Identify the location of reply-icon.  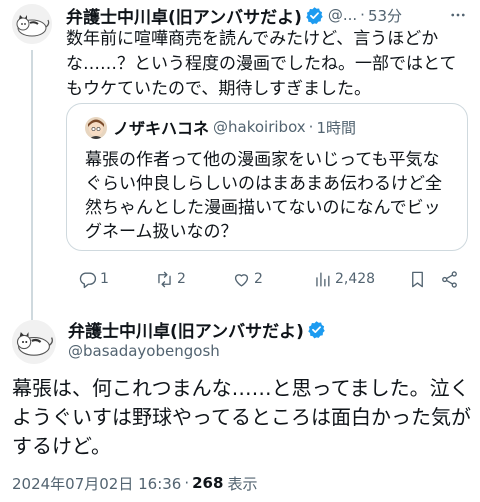
(88, 279).